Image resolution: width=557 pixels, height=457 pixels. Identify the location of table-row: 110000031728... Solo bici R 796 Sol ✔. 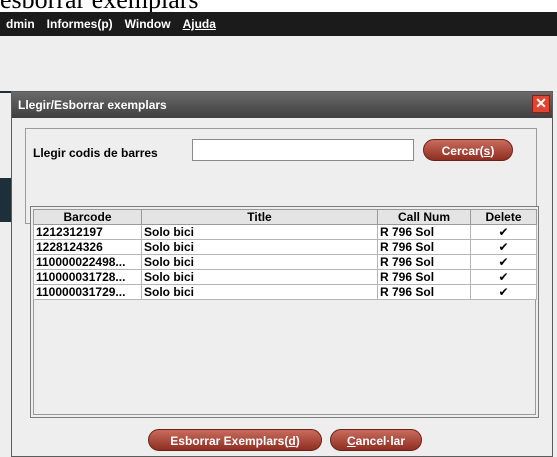
(285, 277).